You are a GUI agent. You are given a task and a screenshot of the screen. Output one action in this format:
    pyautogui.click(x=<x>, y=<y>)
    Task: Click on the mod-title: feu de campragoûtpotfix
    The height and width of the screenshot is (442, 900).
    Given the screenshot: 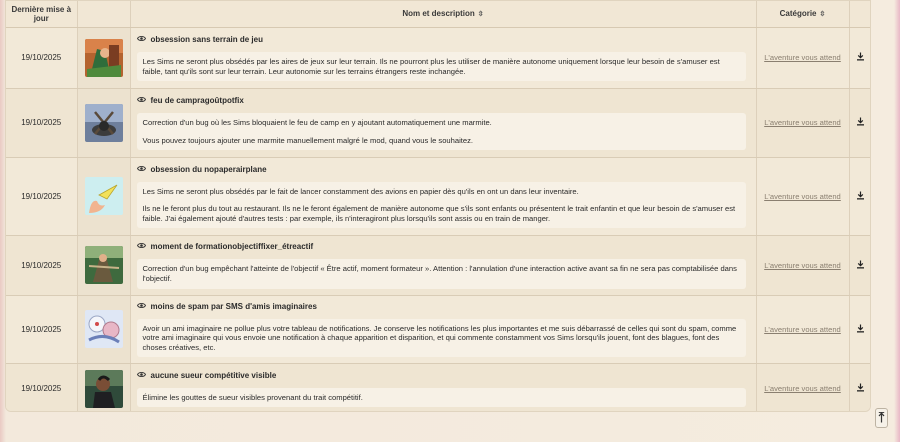 What is the action you would take?
    pyautogui.click(x=197, y=100)
    